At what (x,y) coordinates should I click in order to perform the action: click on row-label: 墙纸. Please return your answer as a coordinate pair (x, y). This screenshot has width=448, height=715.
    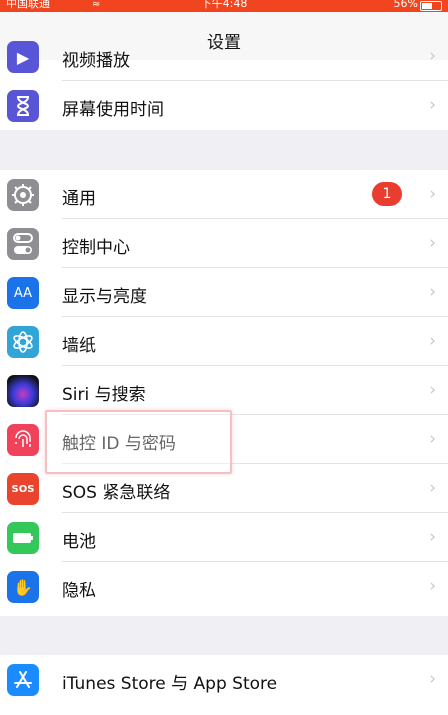
    Looking at the image, I should click on (79, 346).